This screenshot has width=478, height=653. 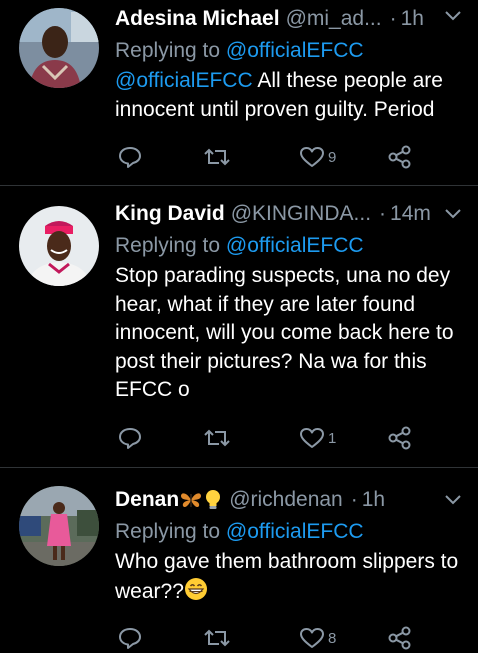 I want to click on like-button: 9, so click(x=317, y=157).